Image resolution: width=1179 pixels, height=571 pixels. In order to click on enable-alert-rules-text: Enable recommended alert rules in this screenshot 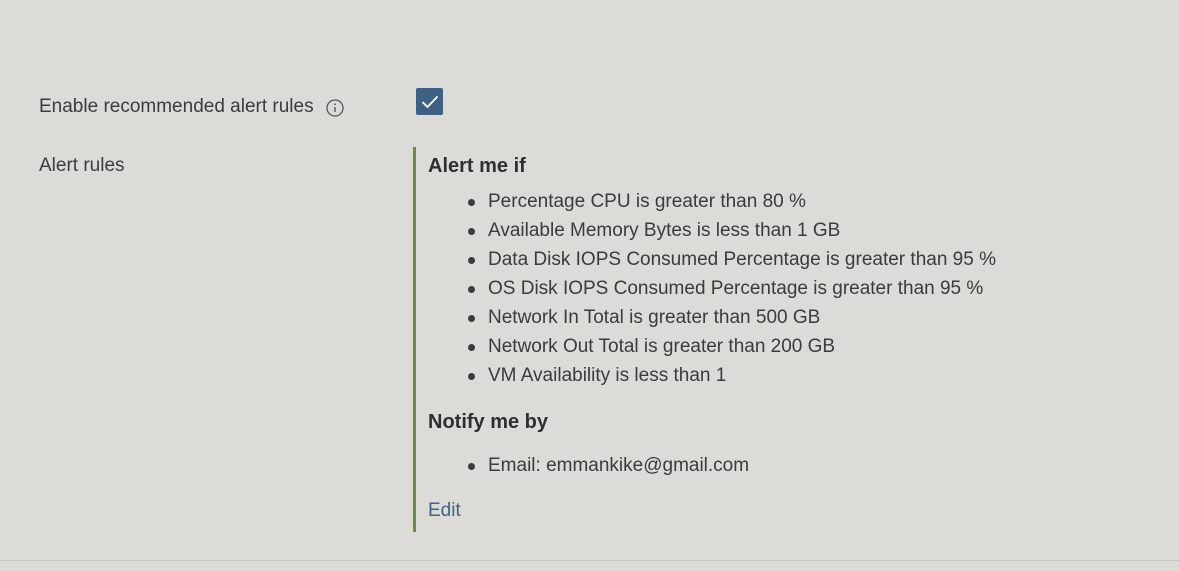, I will do `click(176, 106)`.